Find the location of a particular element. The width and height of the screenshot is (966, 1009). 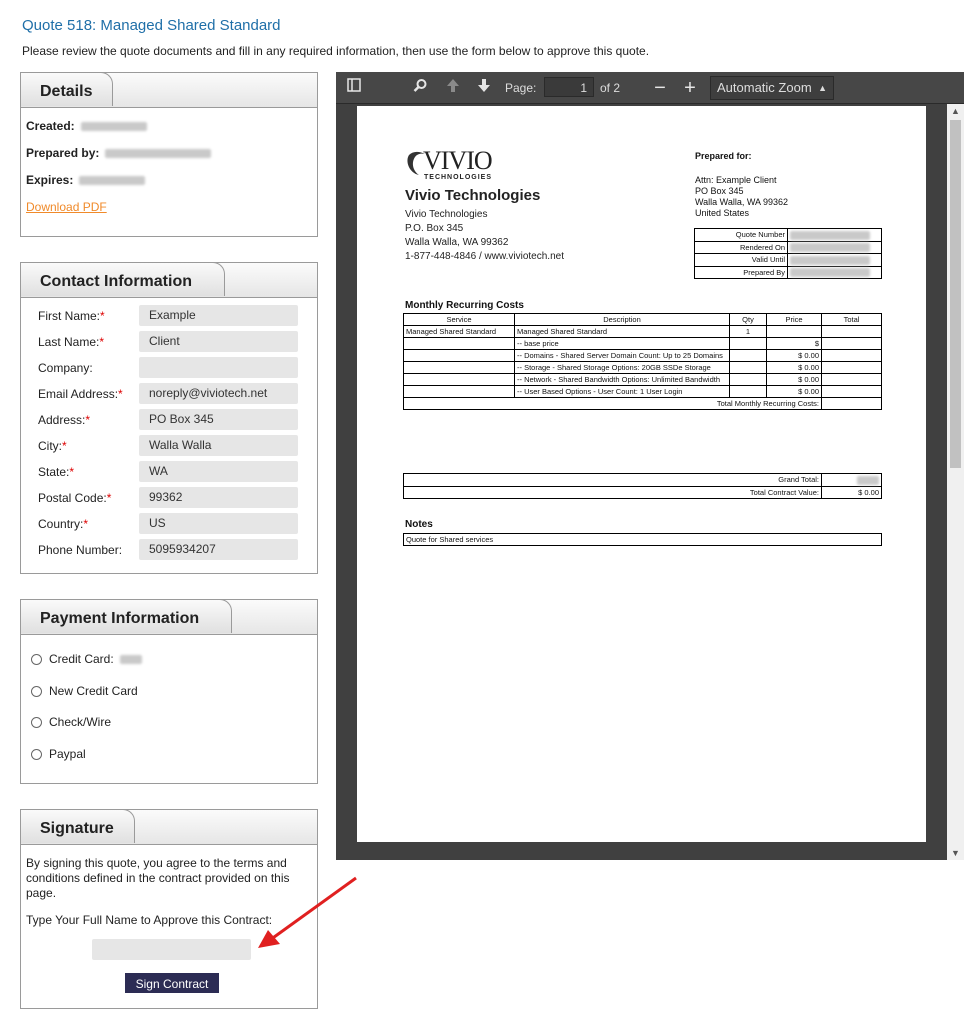

contact-field-label: Email Address:* is located at coordinates (80, 394).